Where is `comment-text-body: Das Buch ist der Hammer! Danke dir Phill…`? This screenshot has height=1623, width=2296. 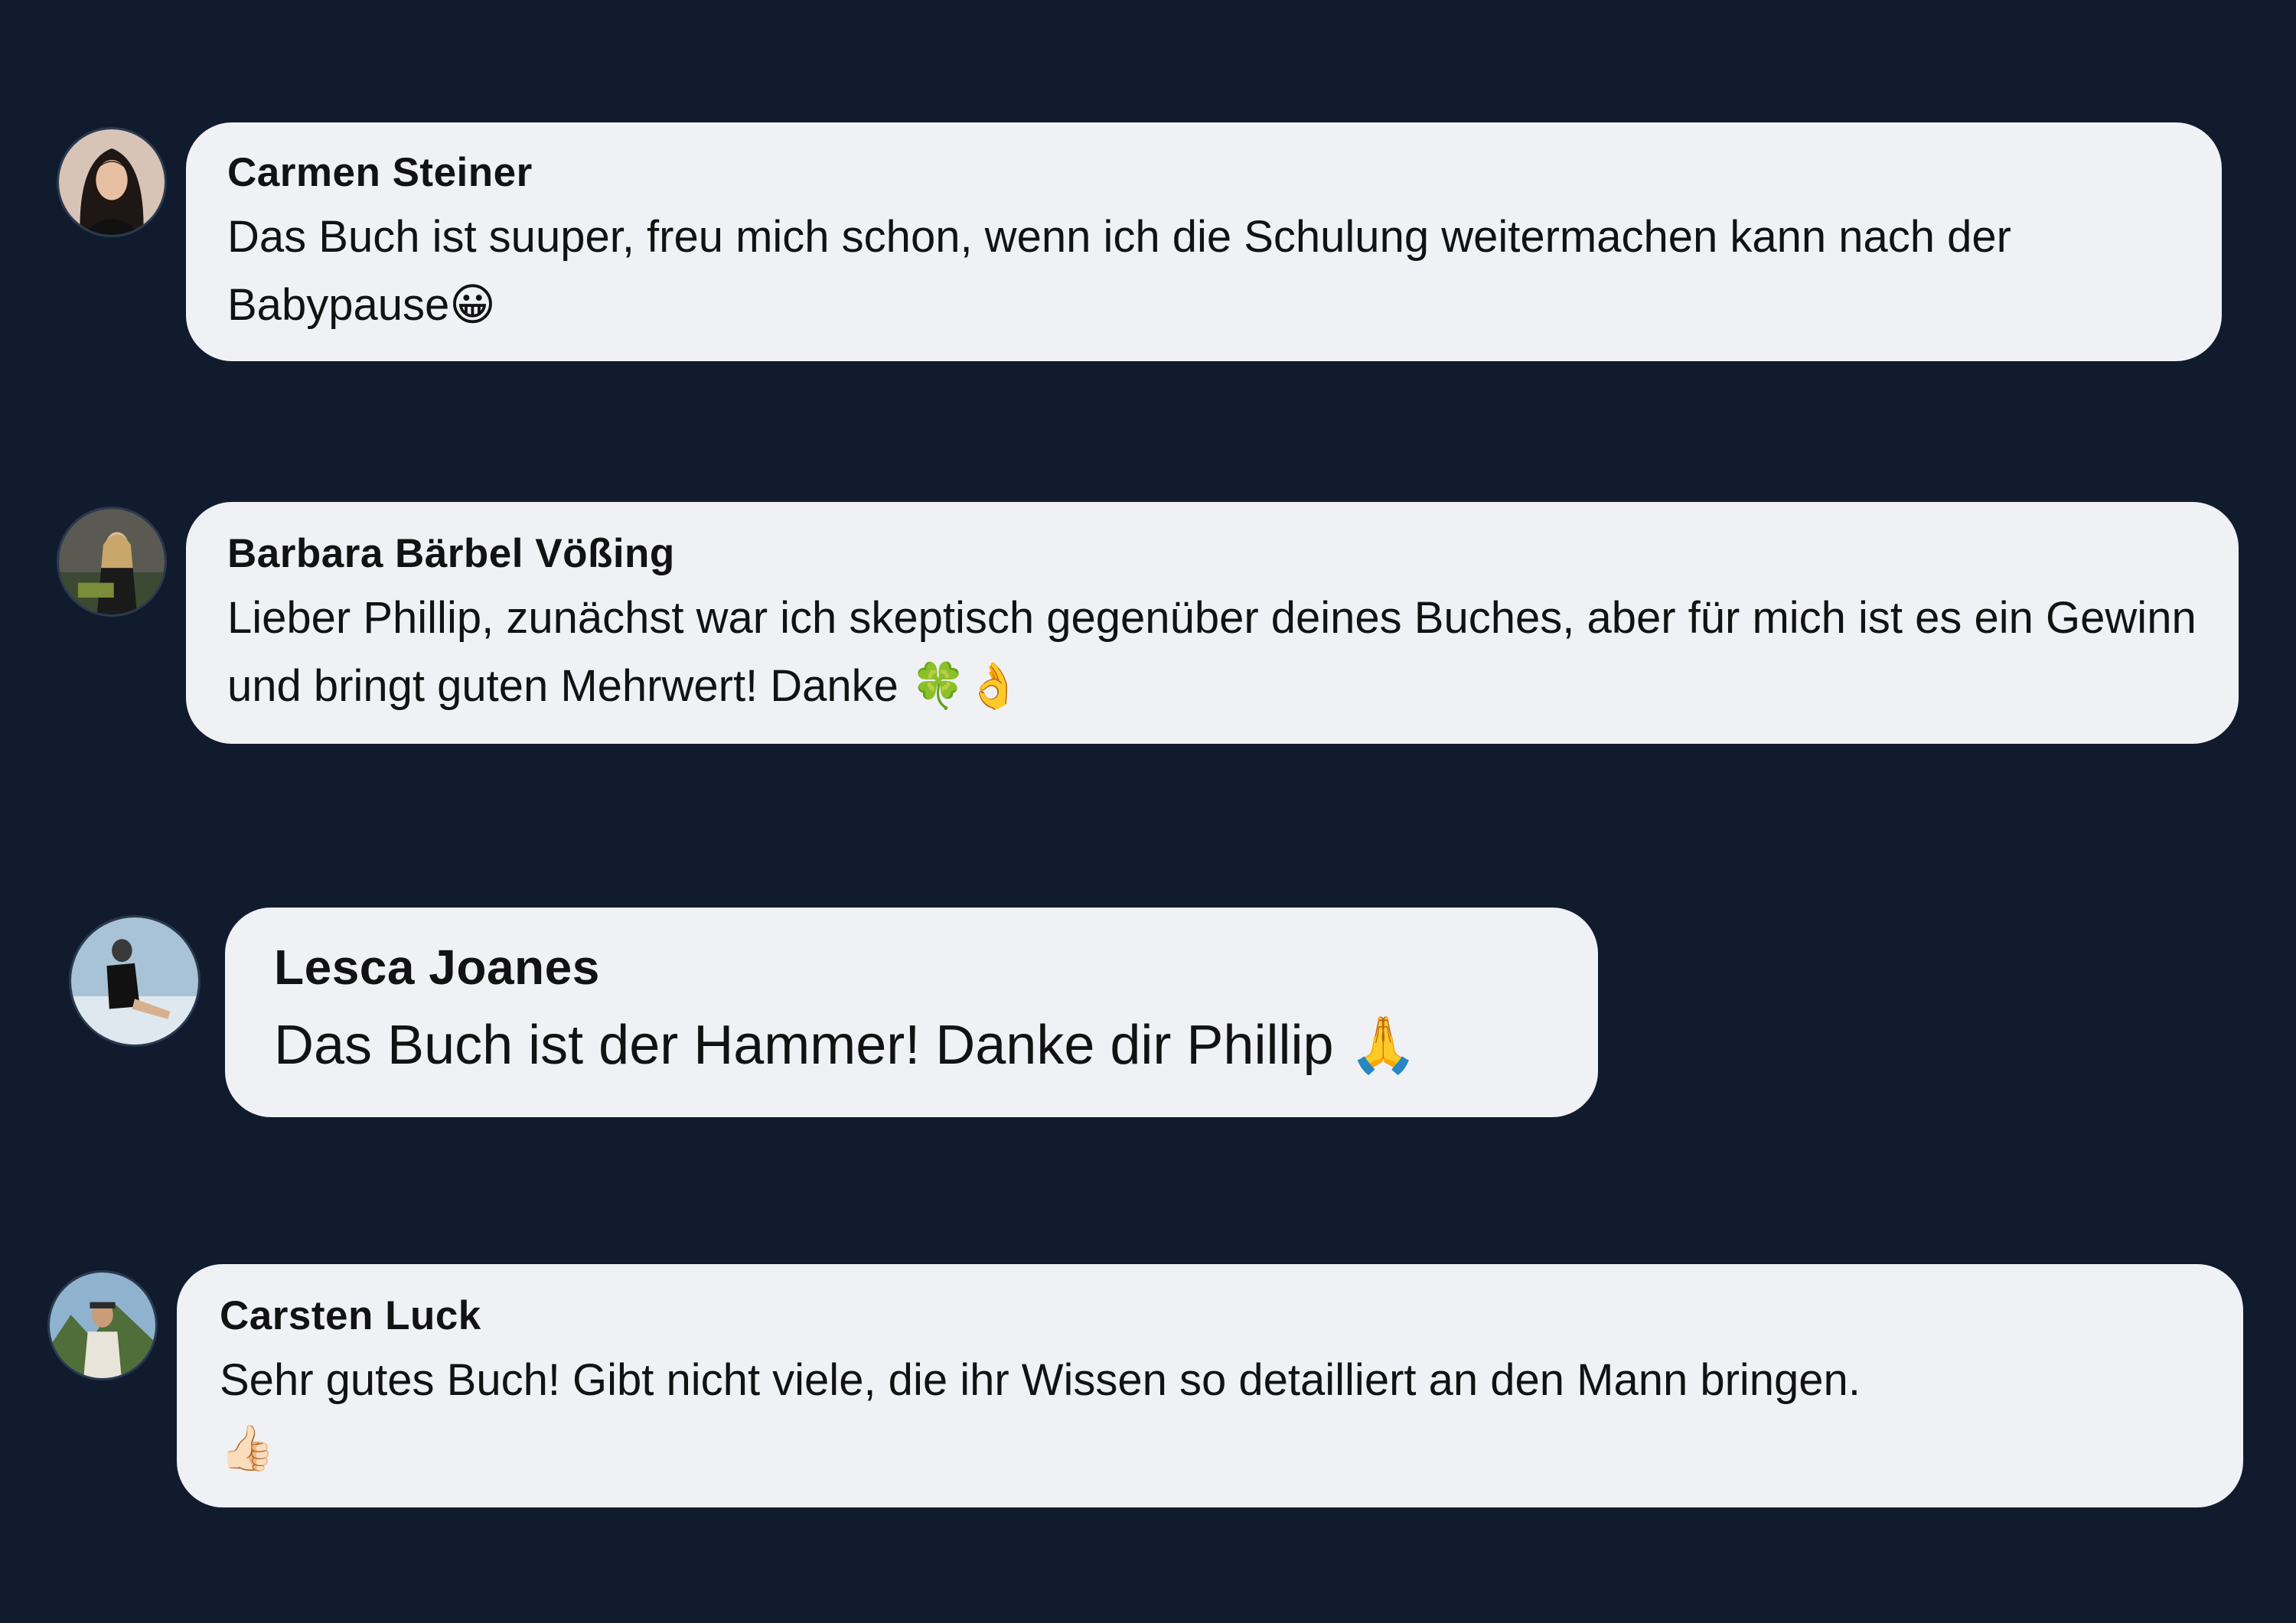
comment-text-body: Das Buch ist der Hammer! Danke dir Phill… is located at coordinates (804, 1045).